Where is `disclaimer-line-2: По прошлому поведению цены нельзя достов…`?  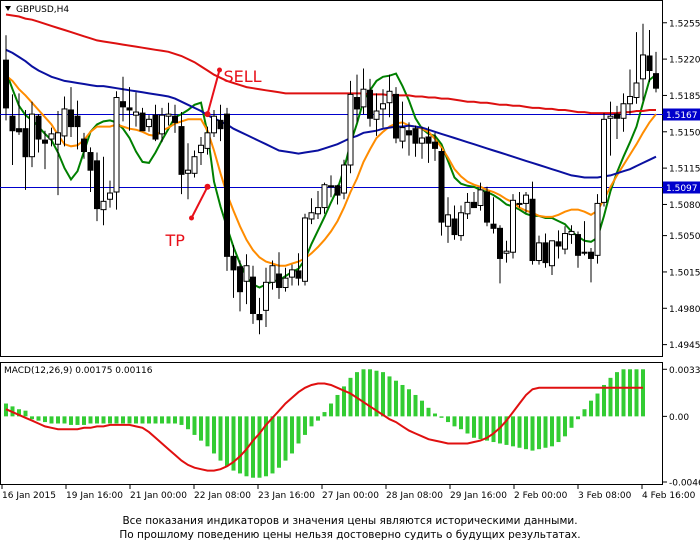 disclaimer-line-2: По прошлому поведению цены нельзя достов… is located at coordinates (350, 535).